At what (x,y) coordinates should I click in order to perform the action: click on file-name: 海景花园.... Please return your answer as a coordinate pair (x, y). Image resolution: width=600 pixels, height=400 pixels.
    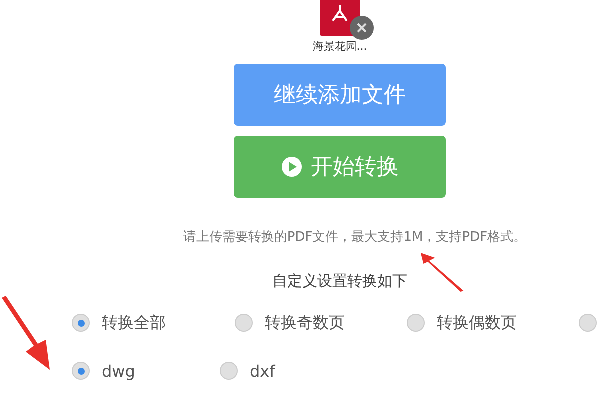
    Looking at the image, I should click on (340, 46).